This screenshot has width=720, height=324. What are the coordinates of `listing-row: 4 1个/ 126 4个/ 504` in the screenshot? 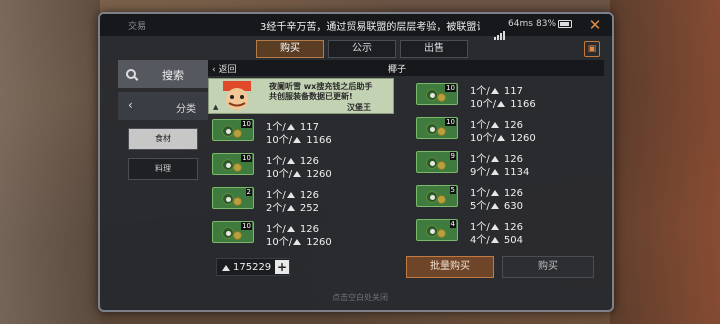 It's located at (505, 232).